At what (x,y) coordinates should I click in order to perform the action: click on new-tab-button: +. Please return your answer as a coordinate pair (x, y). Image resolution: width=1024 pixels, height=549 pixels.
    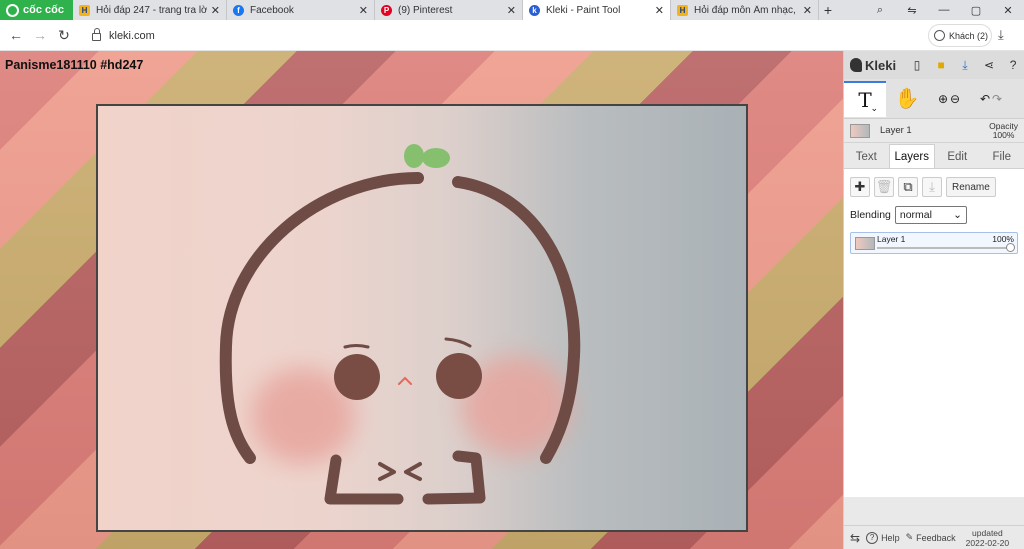
    Looking at the image, I should click on (828, 10).